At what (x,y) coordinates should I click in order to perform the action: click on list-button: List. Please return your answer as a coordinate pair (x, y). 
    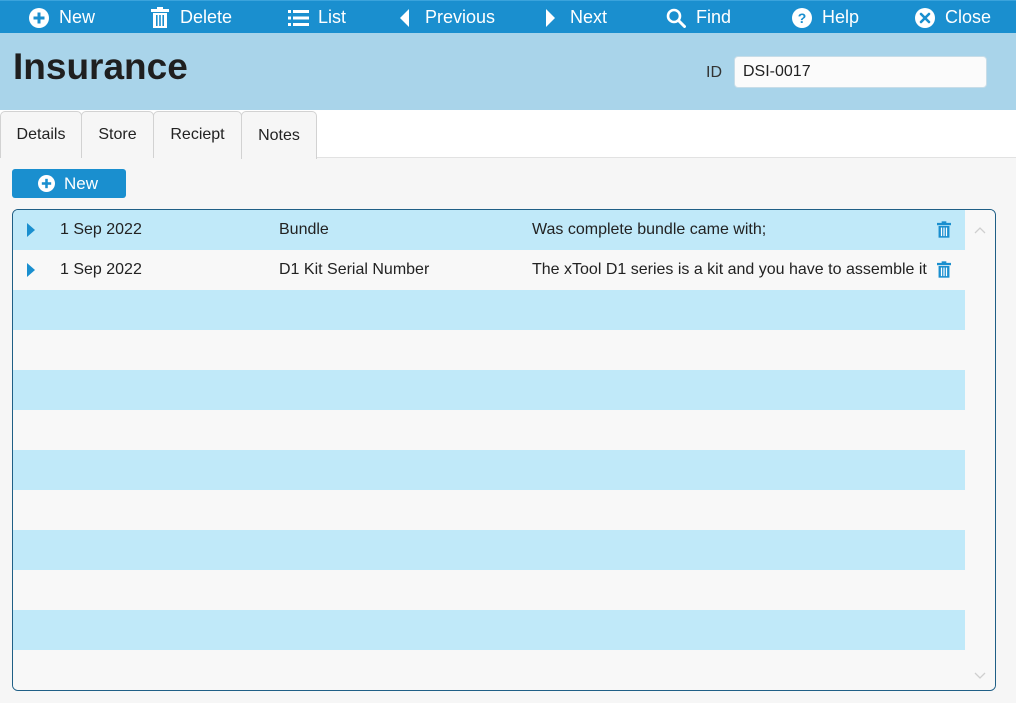
    Looking at the image, I should click on (316, 17).